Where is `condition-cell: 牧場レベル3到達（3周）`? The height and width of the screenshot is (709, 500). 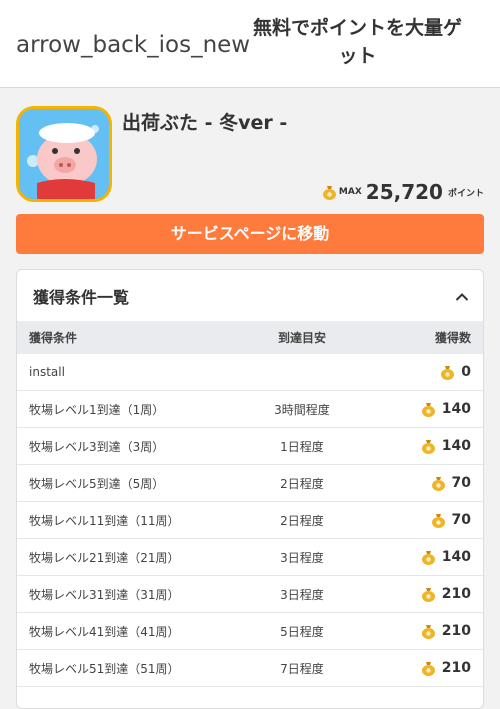
condition-cell: 牧場レベル3到達（3周） is located at coordinates (97, 446).